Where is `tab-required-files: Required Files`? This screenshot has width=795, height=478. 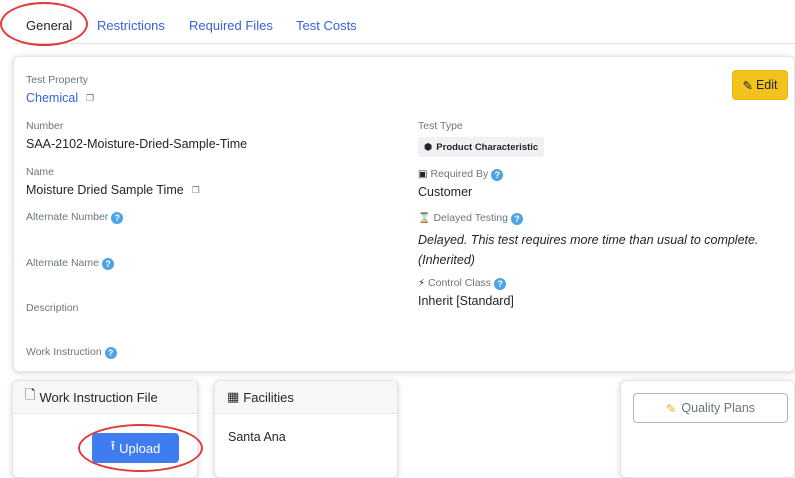 tab-required-files: Required Files is located at coordinates (231, 25).